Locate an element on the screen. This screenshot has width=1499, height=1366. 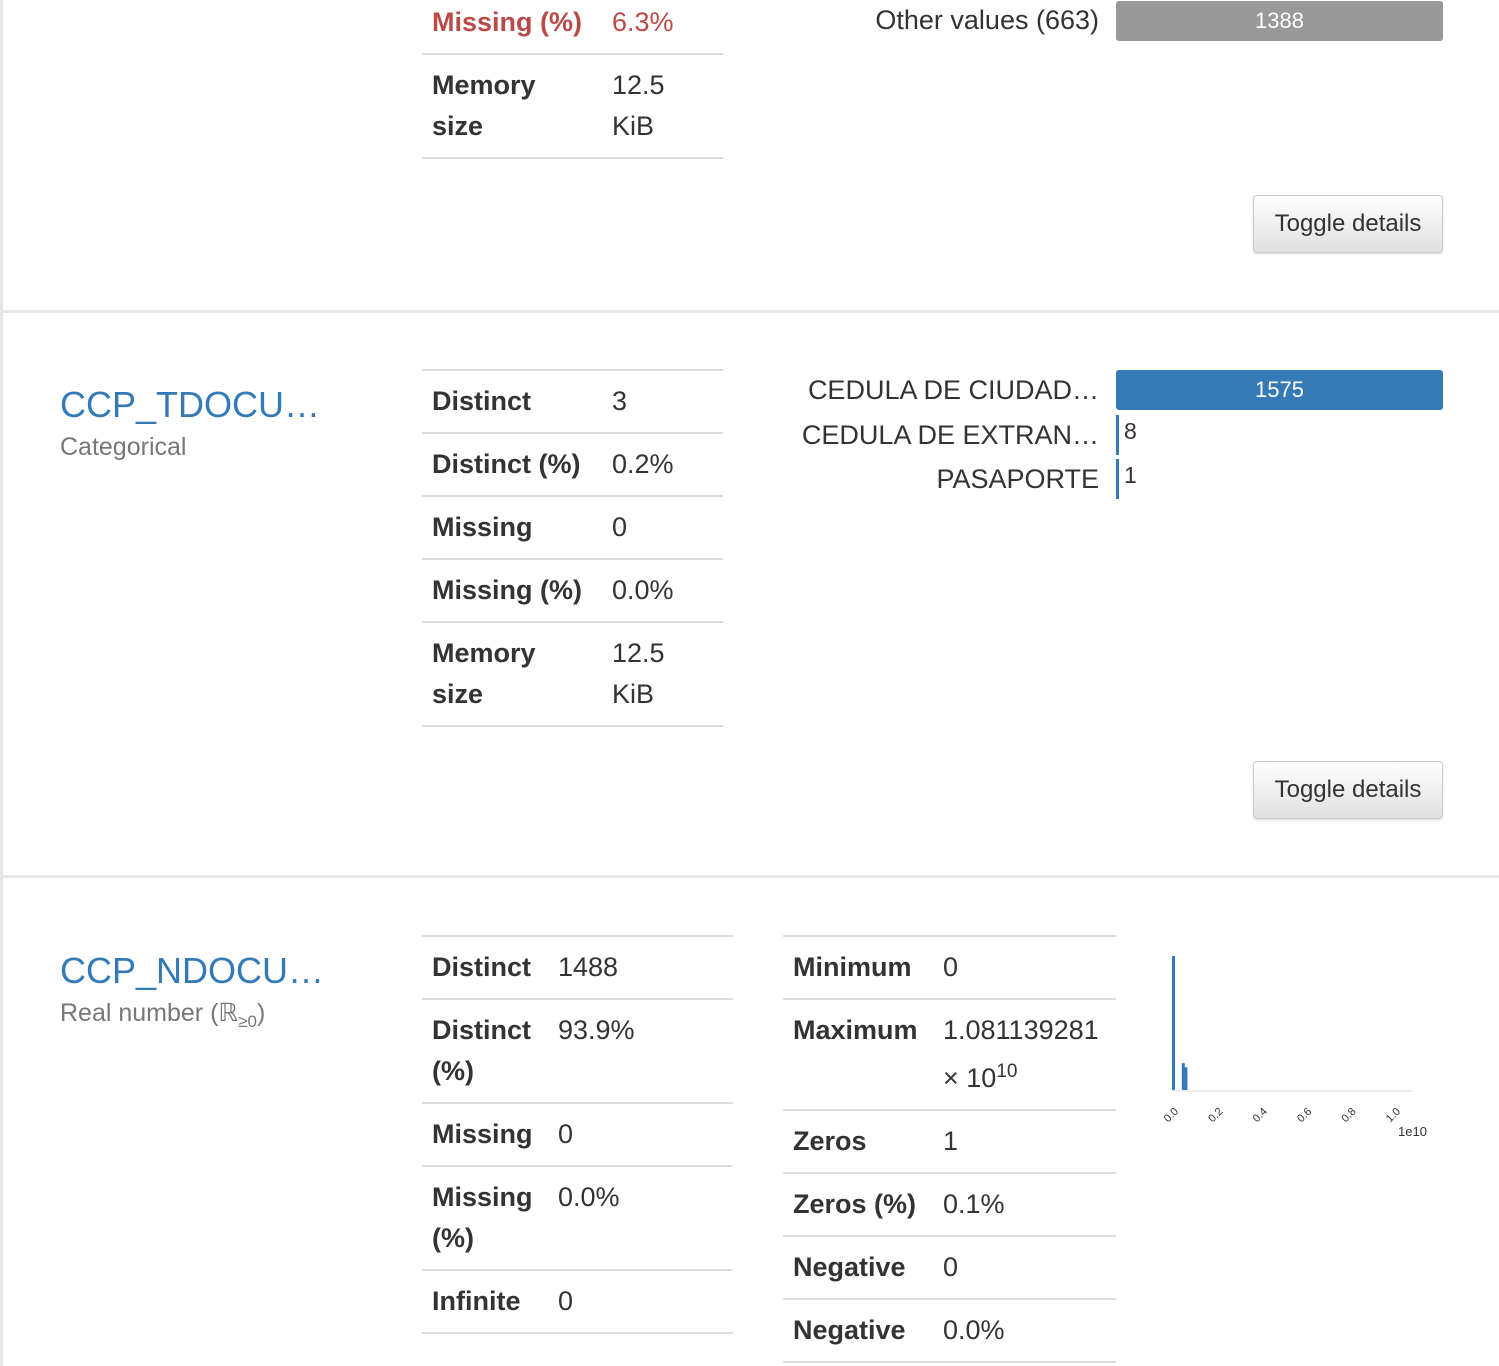
freq-count: 1 is located at coordinates (1130, 475).